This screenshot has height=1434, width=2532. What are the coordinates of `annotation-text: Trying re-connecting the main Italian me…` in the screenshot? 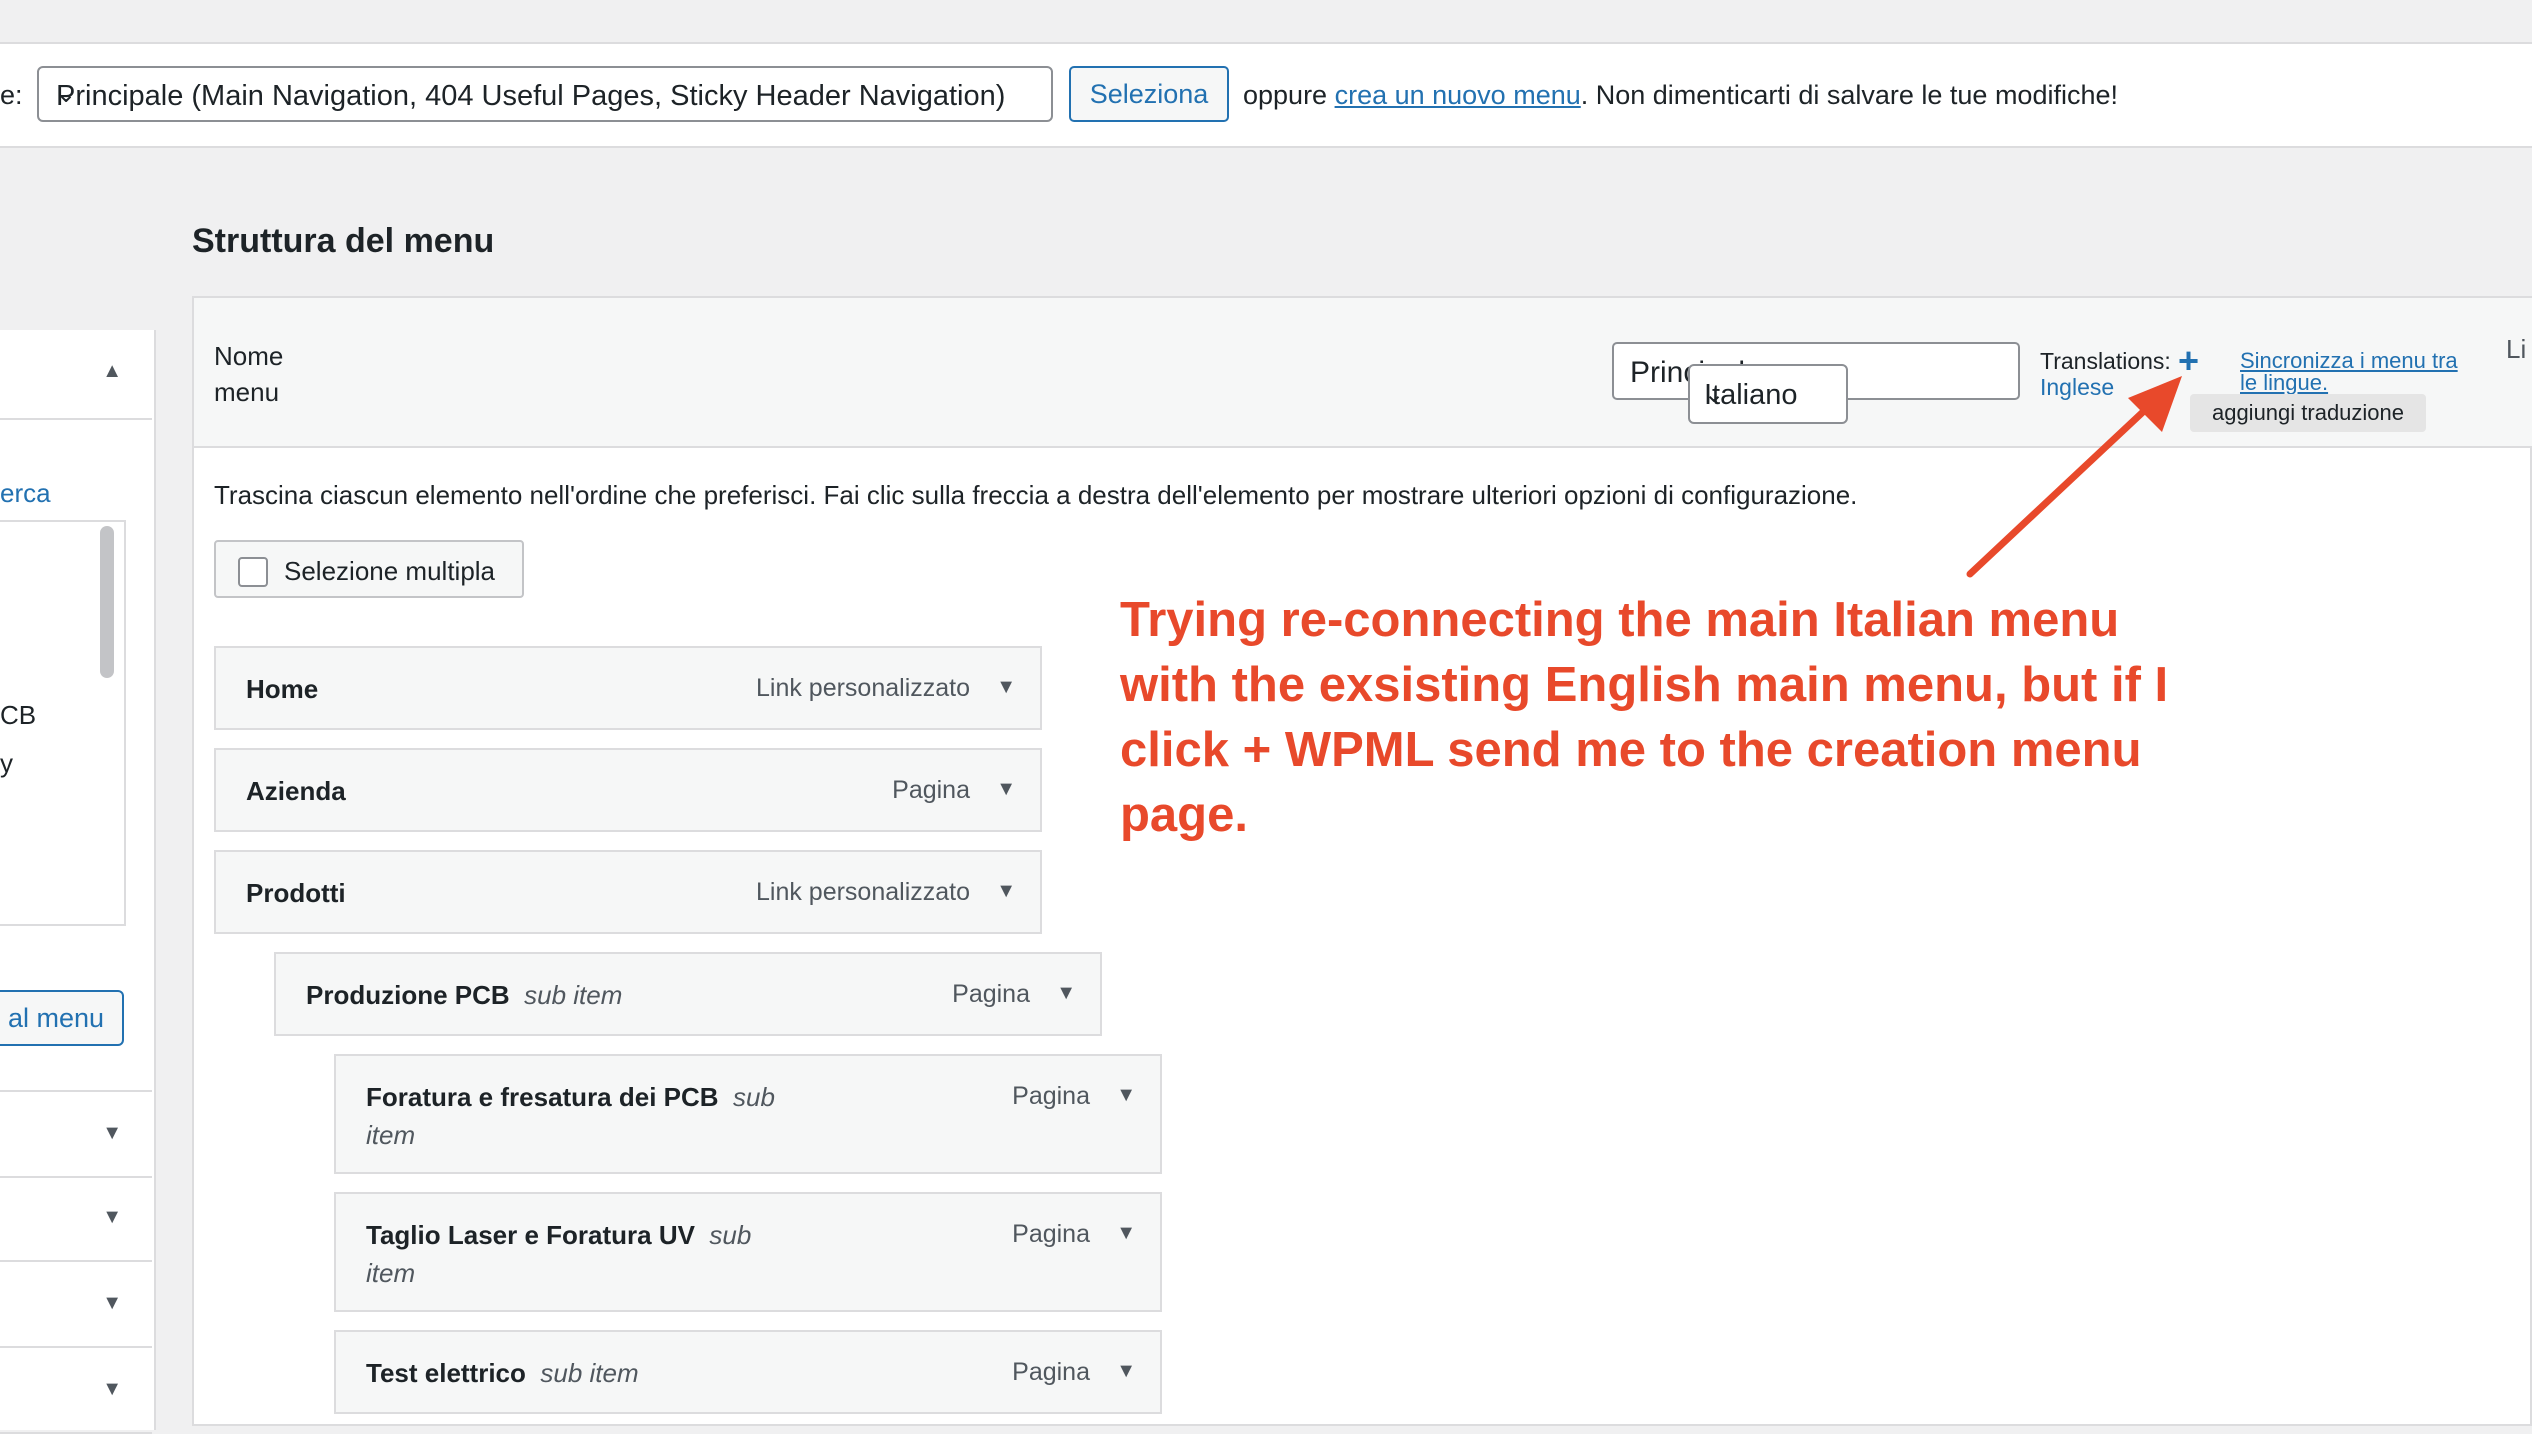 It's located at (1644, 717).